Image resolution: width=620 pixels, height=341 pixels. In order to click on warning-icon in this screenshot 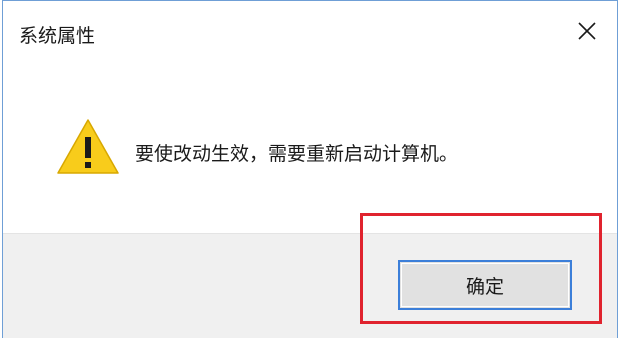, I will do `click(88, 146)`.